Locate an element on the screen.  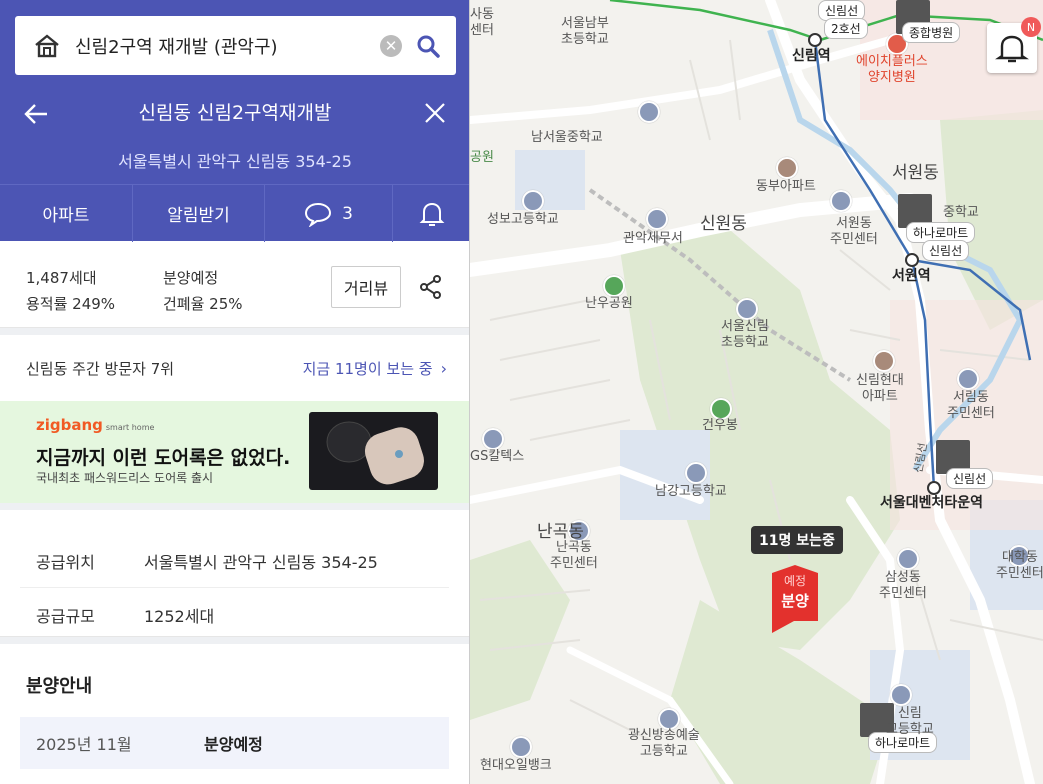
schedule-row: 2025년 11월 분양예정 is located at coordinates (234, 743).